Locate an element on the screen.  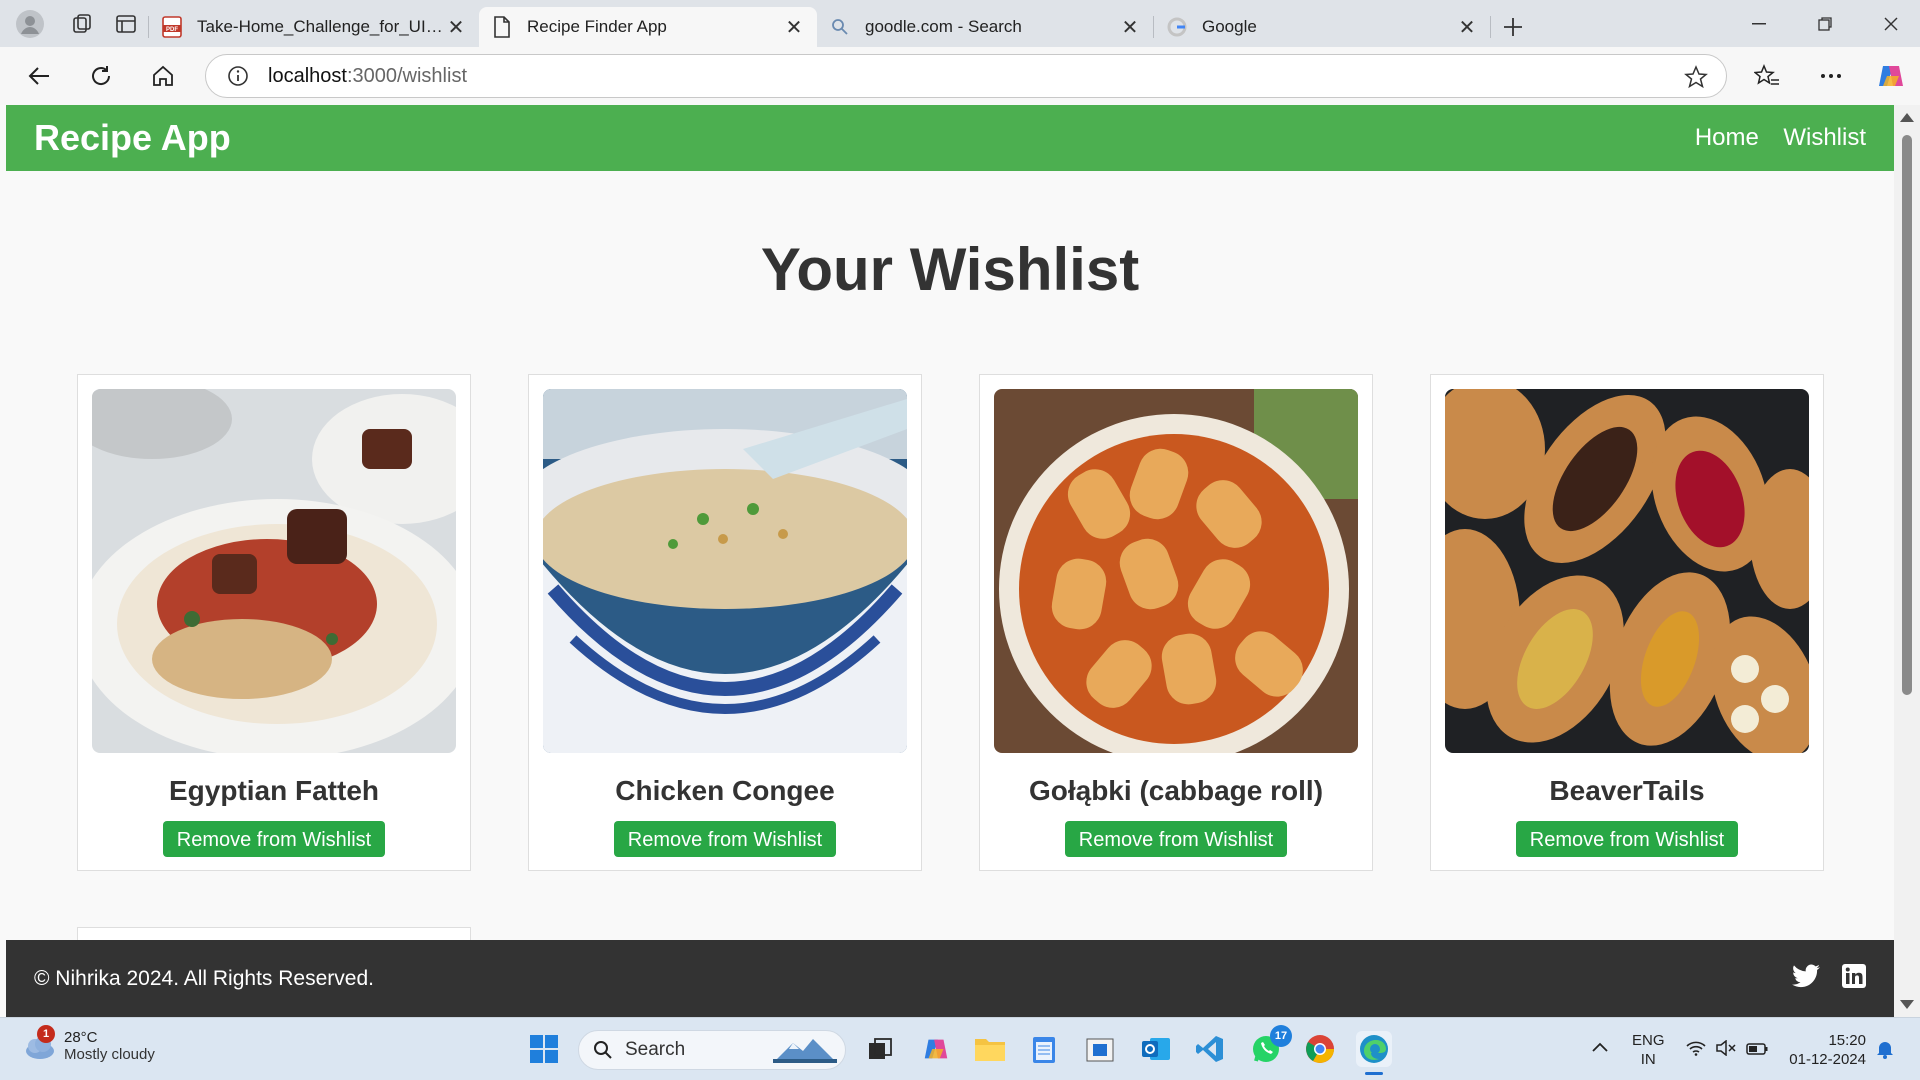
workspaces-button is located at coordinates (82, 23).